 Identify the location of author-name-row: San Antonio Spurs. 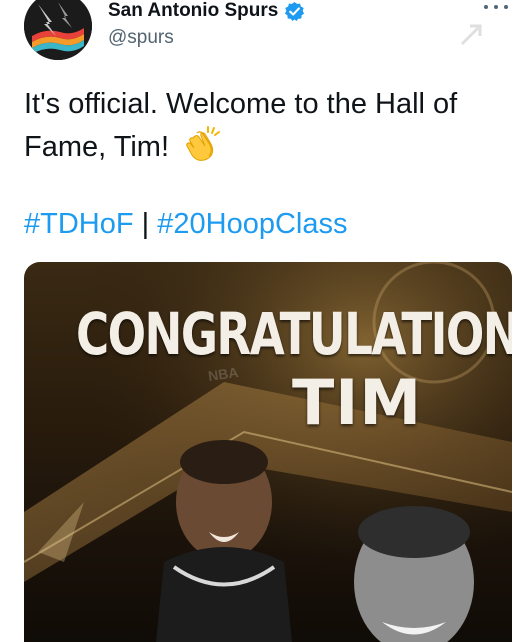
(206, 11).